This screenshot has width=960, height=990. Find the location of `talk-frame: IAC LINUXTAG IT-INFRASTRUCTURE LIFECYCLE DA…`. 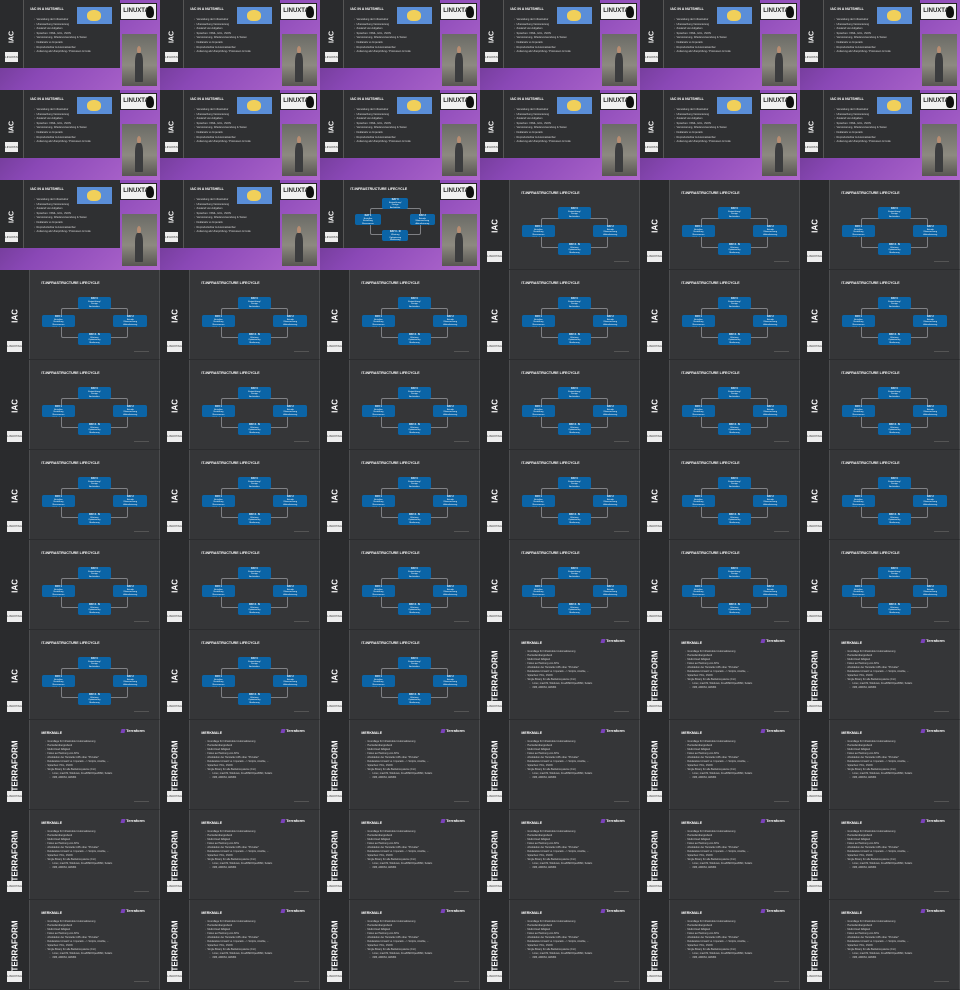

talk-frame: IAC LINUXTAG IT-INFRASTRUCTURE LIFECYCLE DA… is located at coordinates (400, 225).